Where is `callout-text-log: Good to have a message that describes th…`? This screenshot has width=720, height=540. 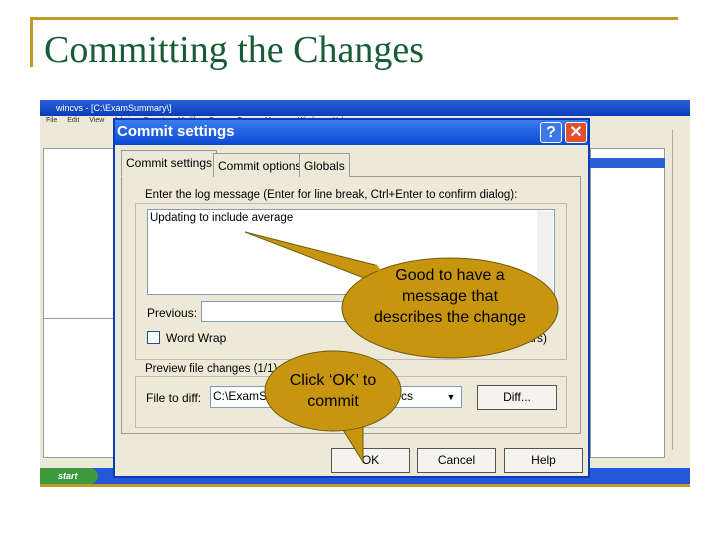 callout-text-log: Good to have a message that describes th… is located at coordinates (450, 296).